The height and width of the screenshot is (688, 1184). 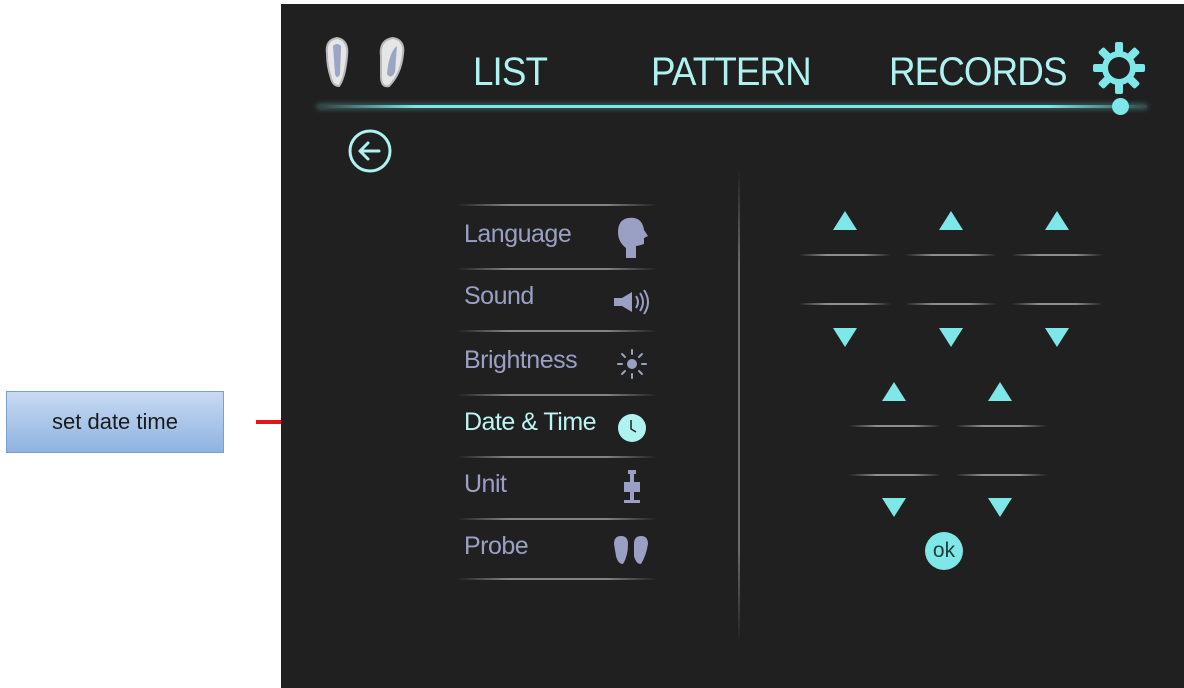 I want to click on date-field-3-up-button, so click(x=1057, y=220).